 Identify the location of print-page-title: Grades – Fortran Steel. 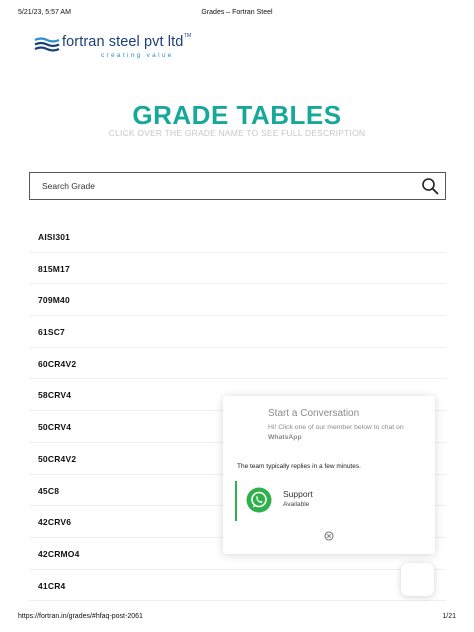
(237, 12).